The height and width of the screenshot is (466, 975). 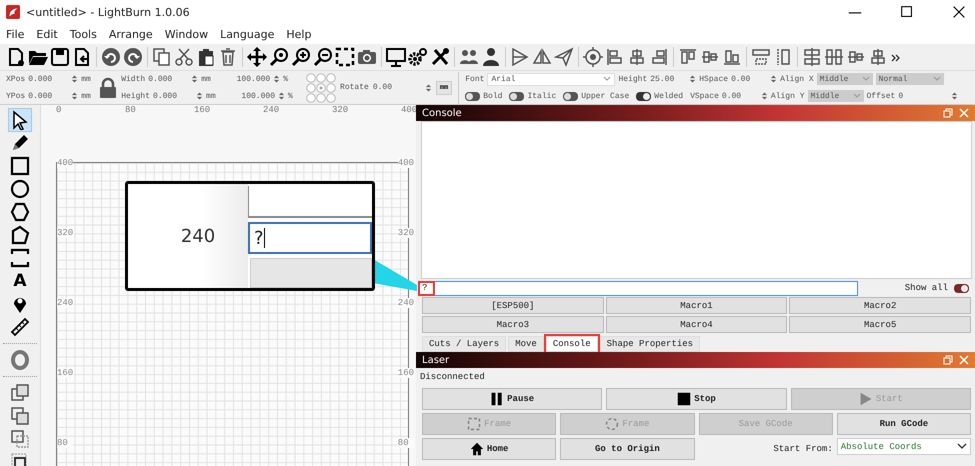 I want to click on toggle-label: Bold, so click(x=492, y=96).